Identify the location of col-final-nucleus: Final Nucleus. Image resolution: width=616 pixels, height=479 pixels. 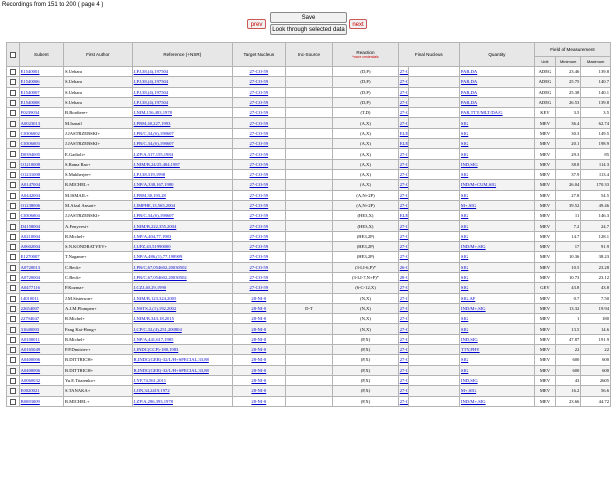
(428, 54).